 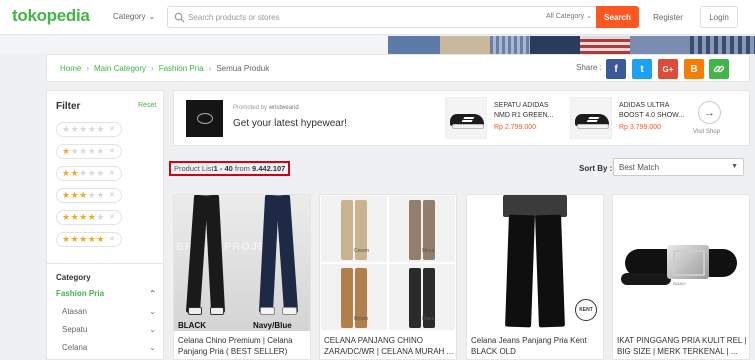 What do you see at coordinates (181, 68) in the screenshot?
I see `breadcrumb-fashion-pria: Fashion Pria` at bounding box center [181, 68].